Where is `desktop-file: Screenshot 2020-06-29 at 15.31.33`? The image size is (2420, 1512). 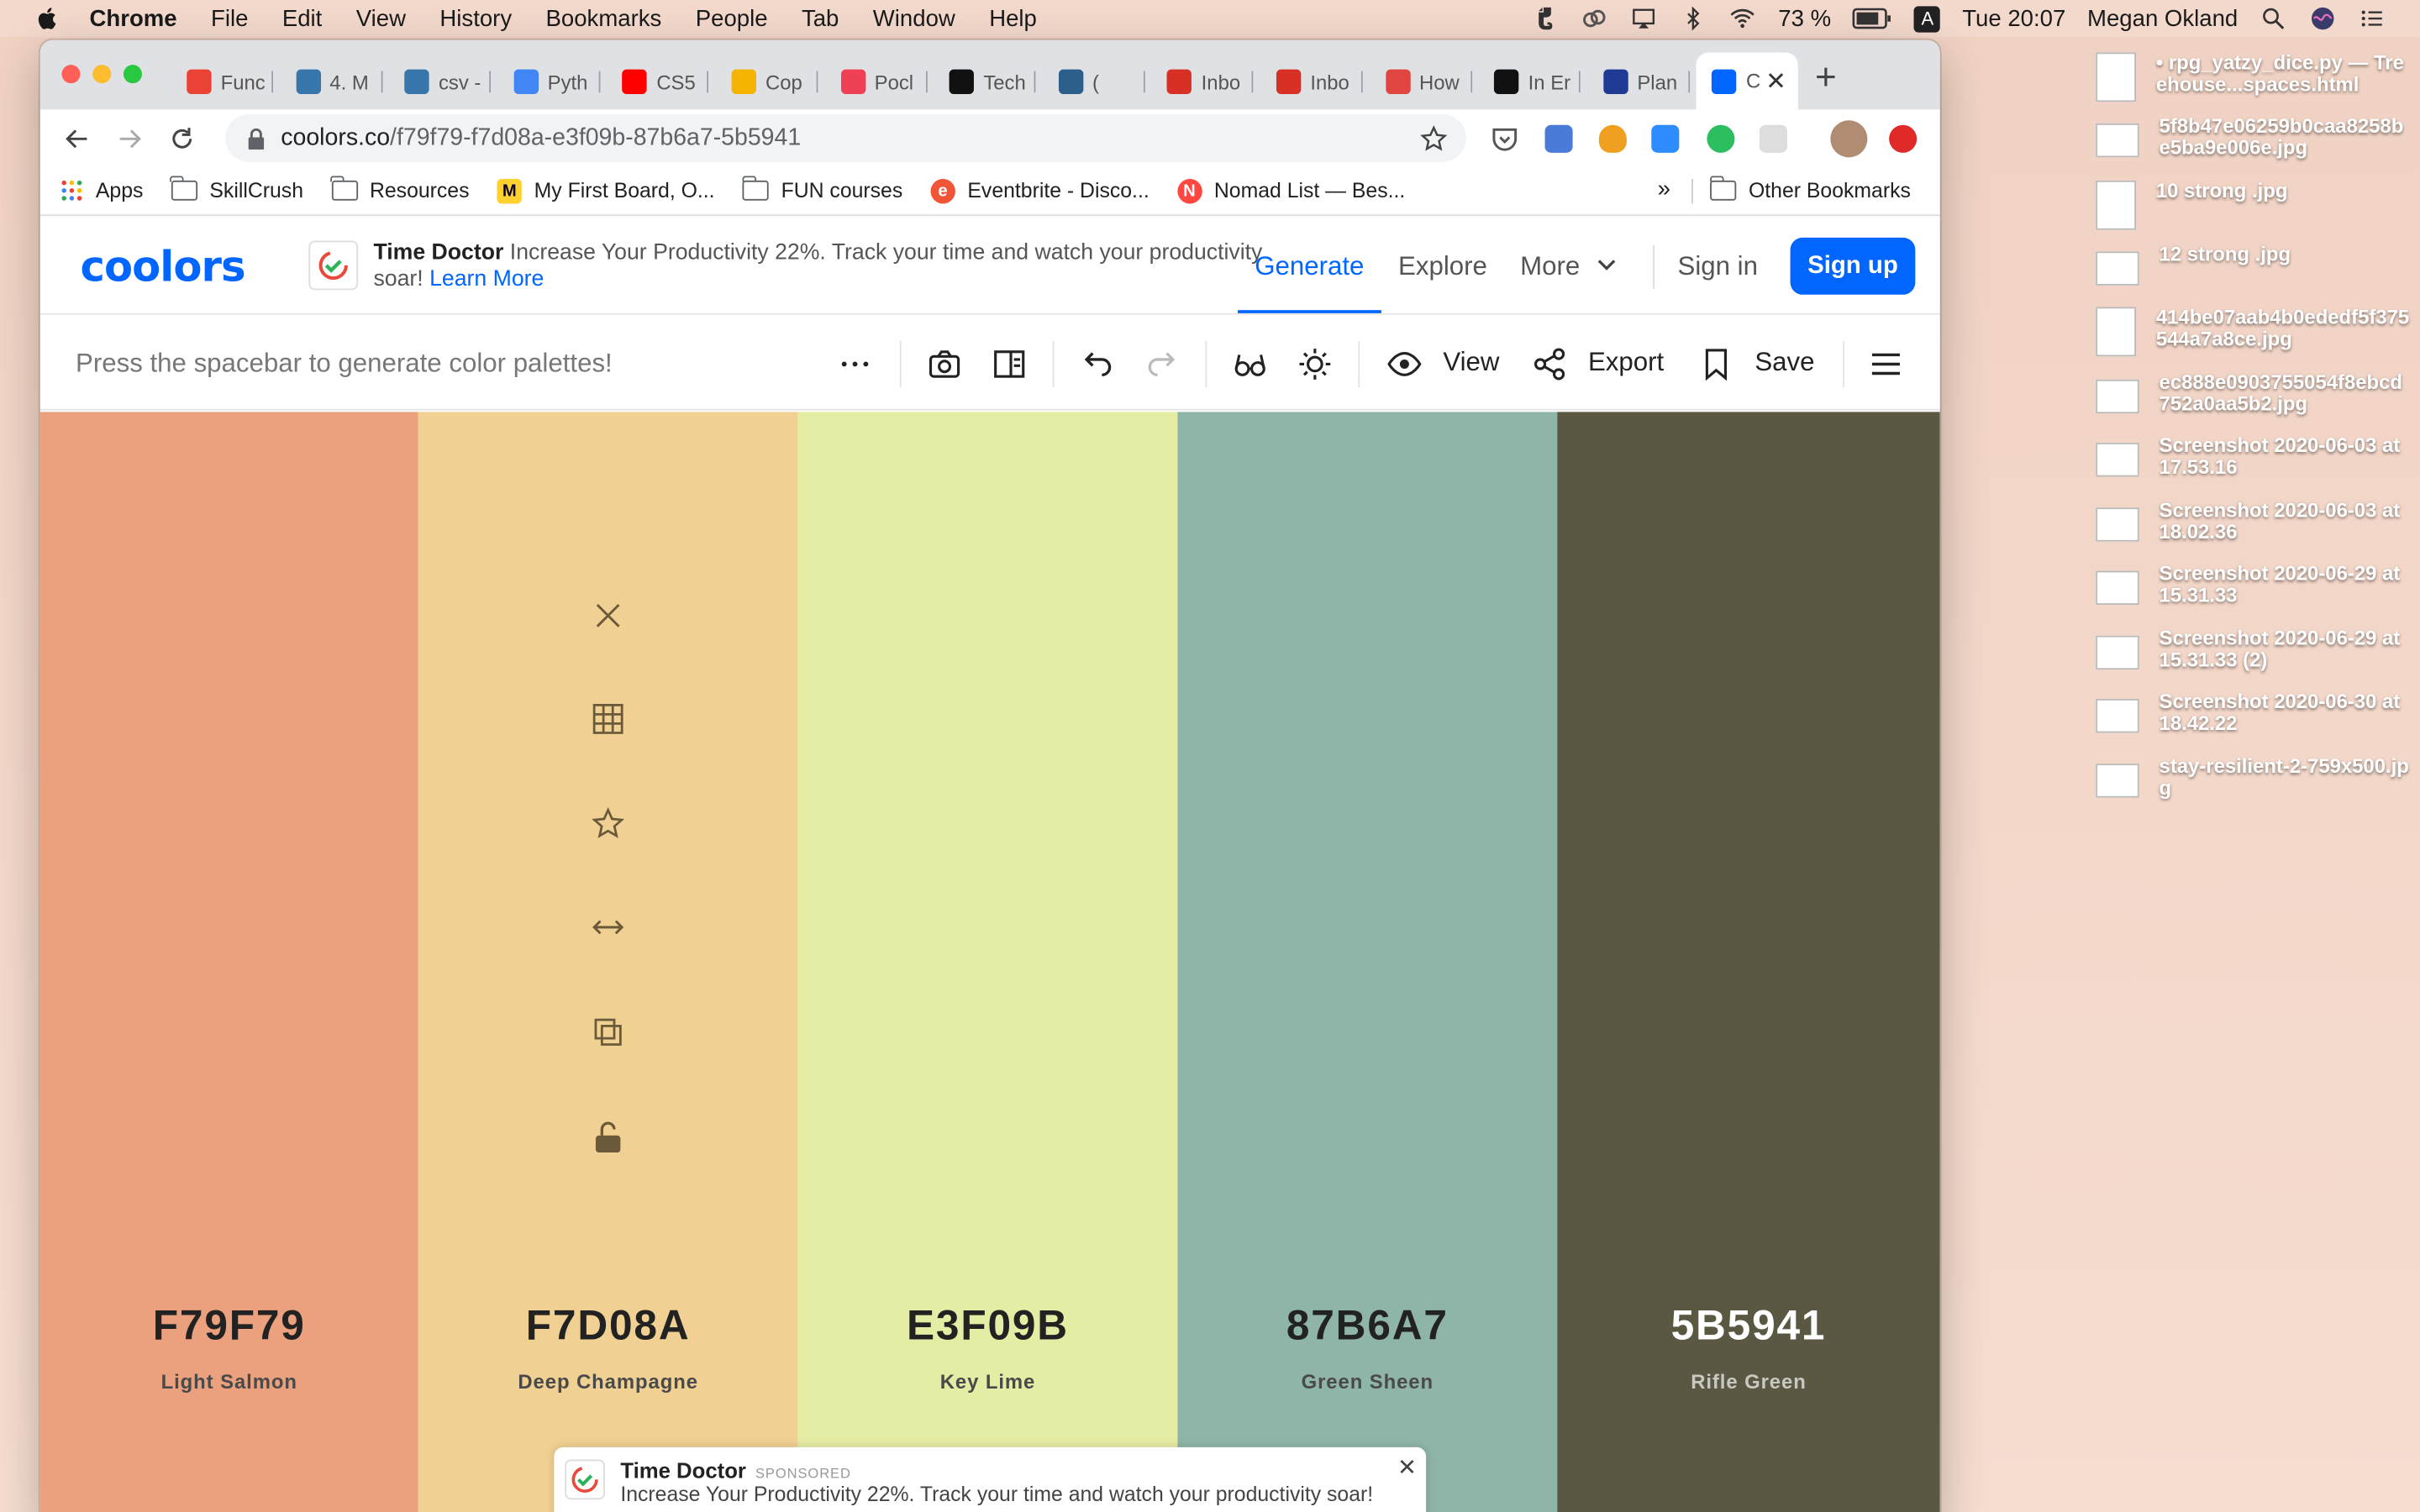
desktop-file: Screenshot 2020-06-29 at 15.31.33 is located at coordinates (2254, 584).